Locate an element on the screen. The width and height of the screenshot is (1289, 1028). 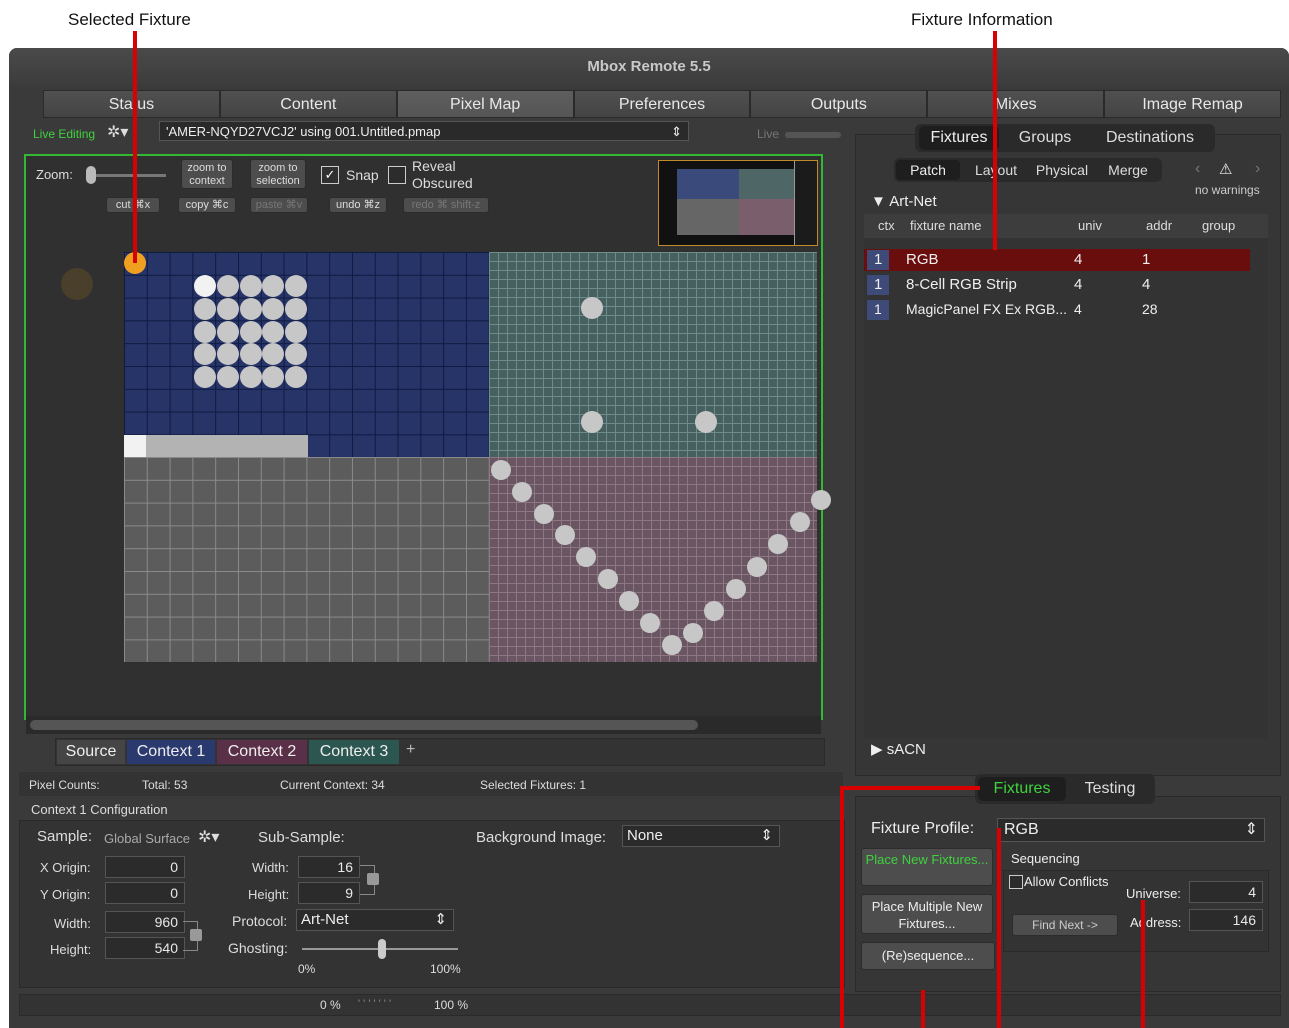
map-scrollbar-thumb is located at coordinates (364, 725).